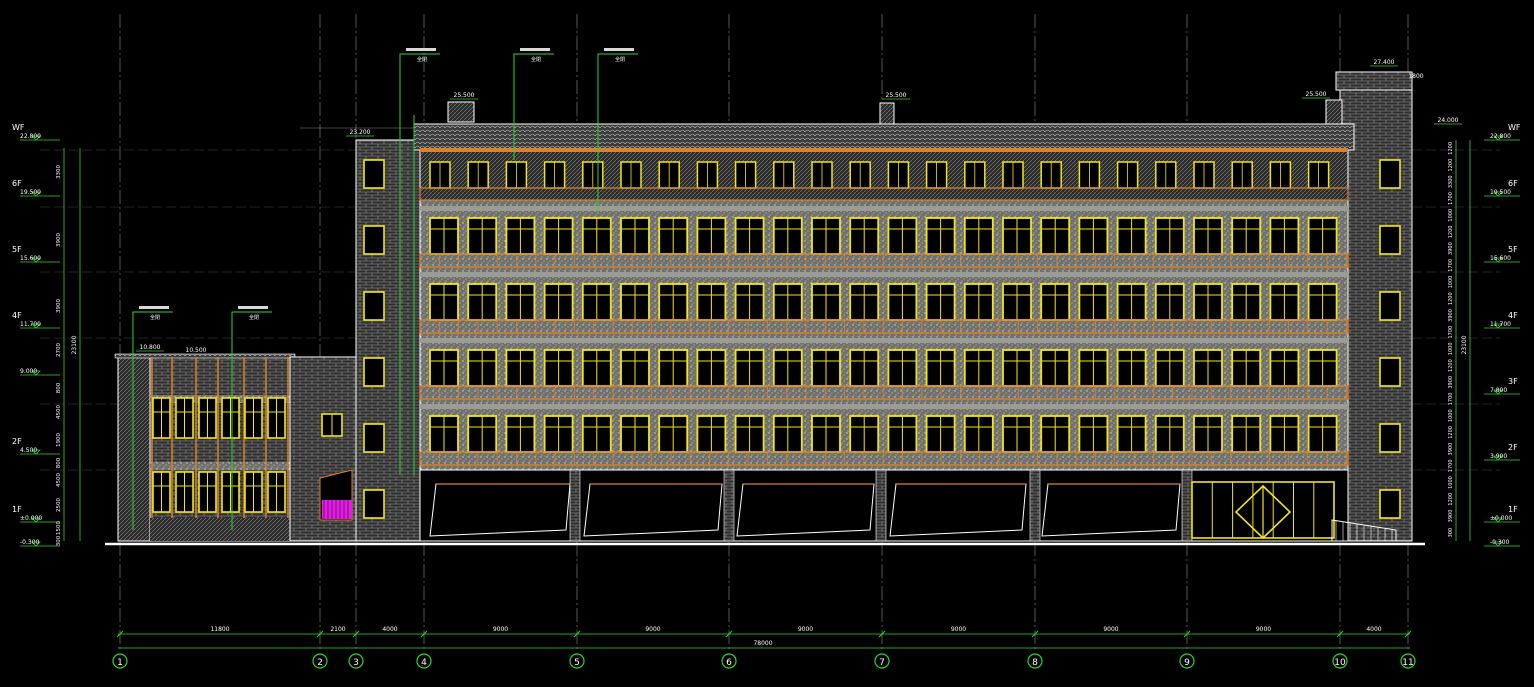 This screenshot has width=1534, height=687. What do you see at coordinates (59, 350) in the screenshot?
I see `left-dim-text: 2700` at bounding box center [59, 350].